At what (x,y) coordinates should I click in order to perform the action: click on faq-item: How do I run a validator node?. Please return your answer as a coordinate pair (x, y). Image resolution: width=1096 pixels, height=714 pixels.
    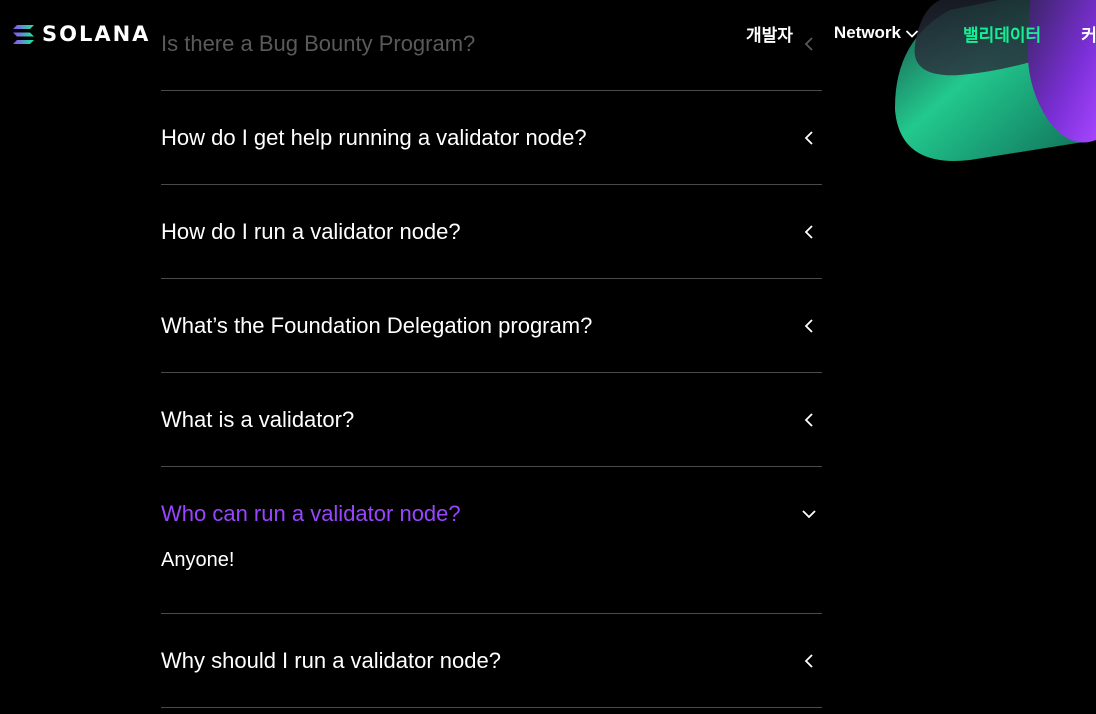
    Looking at the image, I should click on (491, 232).